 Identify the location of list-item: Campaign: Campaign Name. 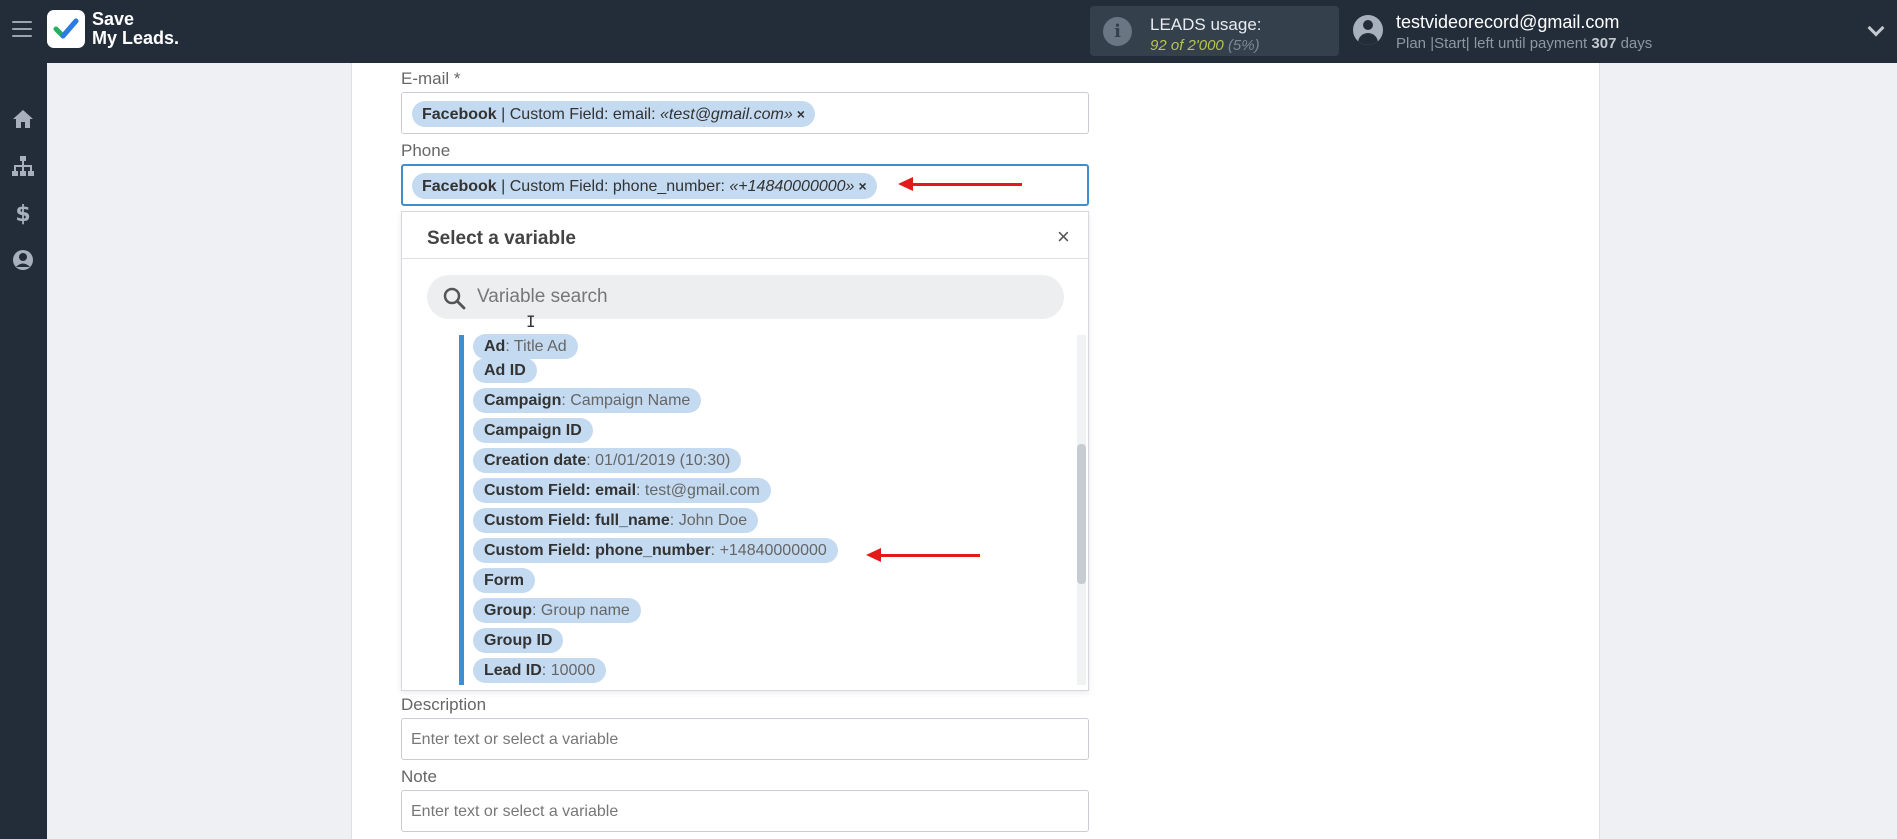
(587, 400).